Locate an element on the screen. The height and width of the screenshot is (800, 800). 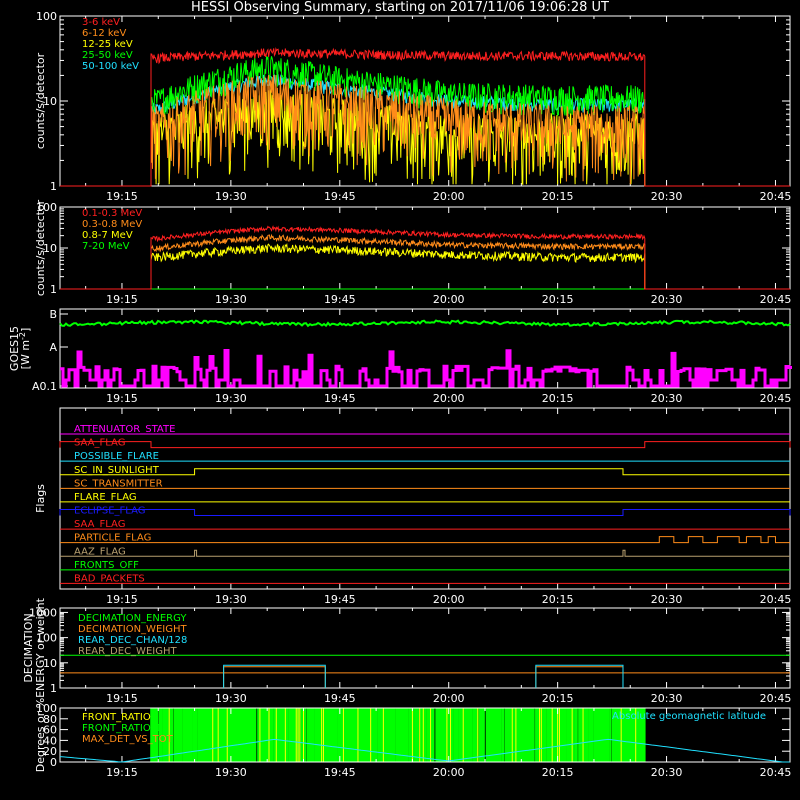
series-goes-short is located at coordinates (426, 368).